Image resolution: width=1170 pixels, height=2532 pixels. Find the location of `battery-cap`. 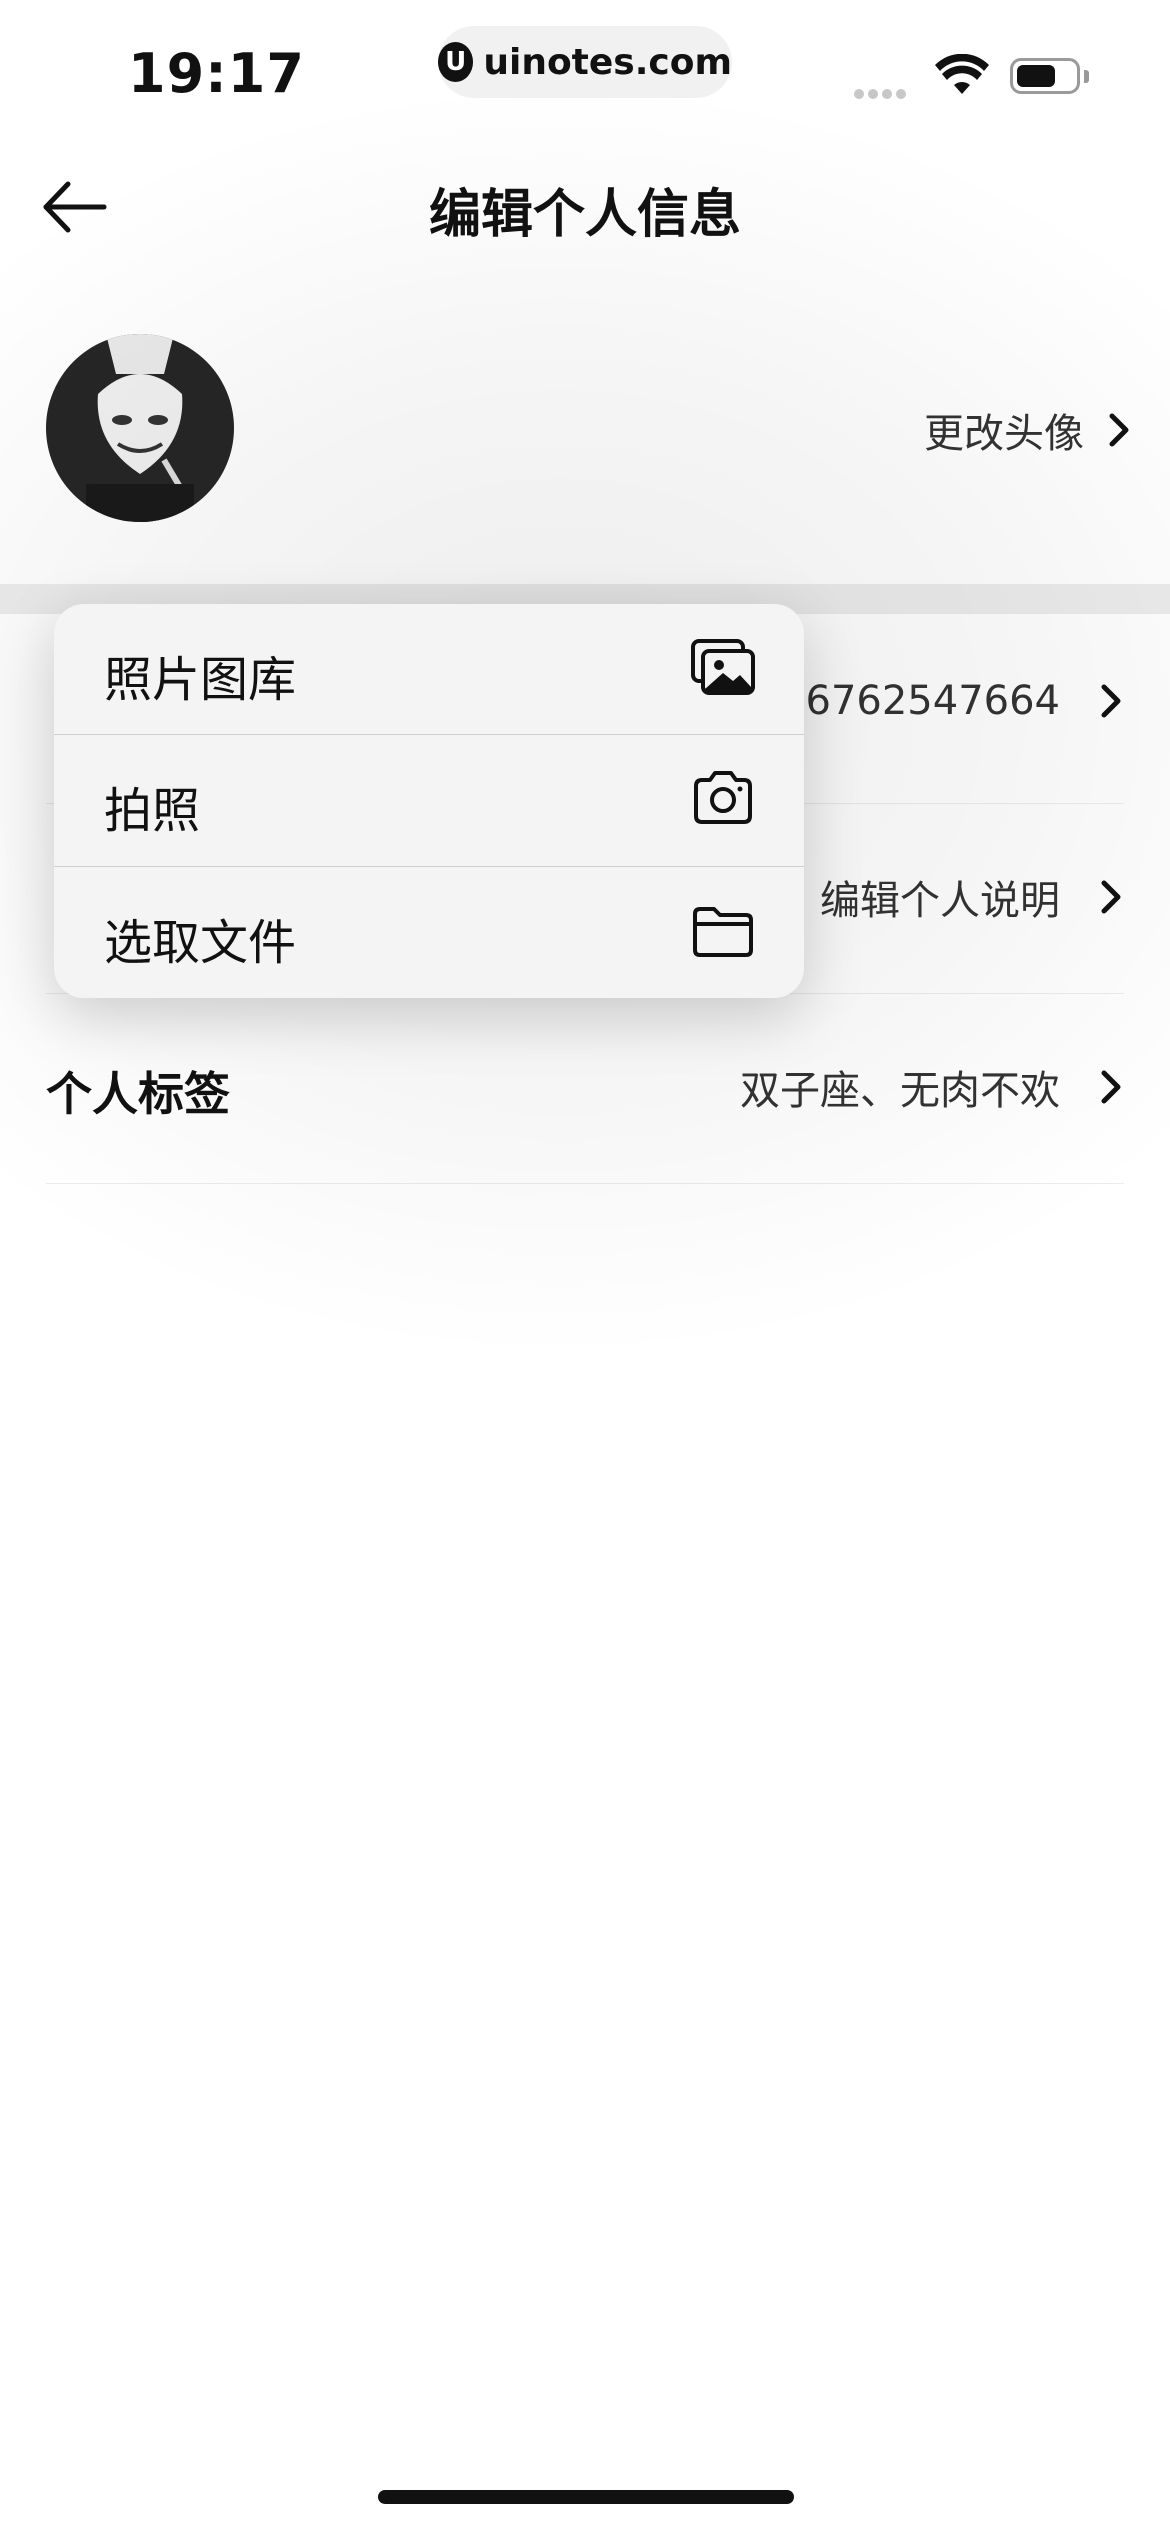

battery-cap is located at coordinates (1086, 76).